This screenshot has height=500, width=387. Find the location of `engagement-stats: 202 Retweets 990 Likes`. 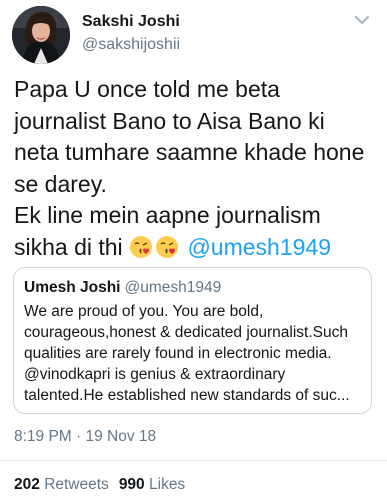

engagement-stats: 202 Retweets 990 Likes is located at coordinates (99, 485).